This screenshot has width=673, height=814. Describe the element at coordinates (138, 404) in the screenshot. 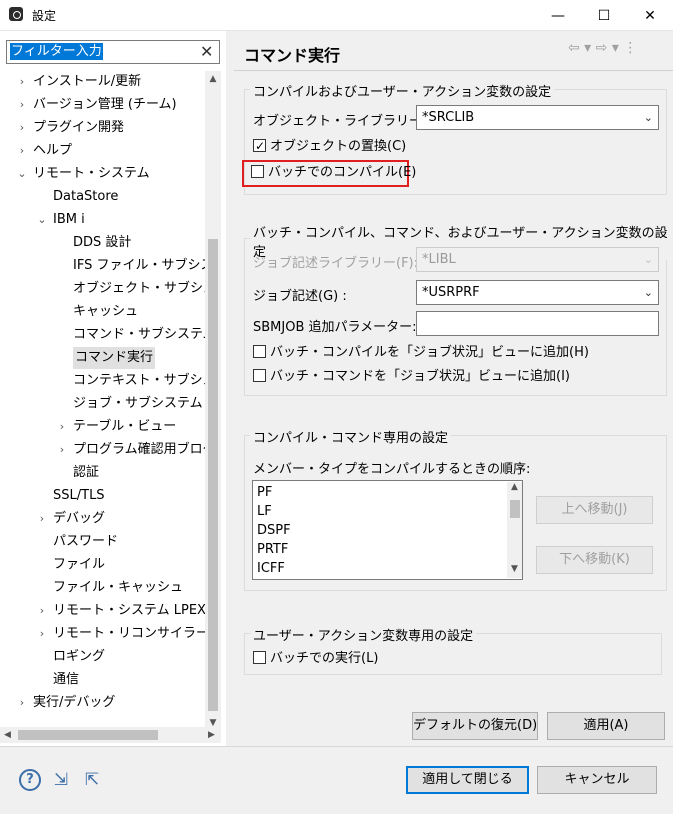

I see `tree-item: ジョブ・サブシステム` at that location.